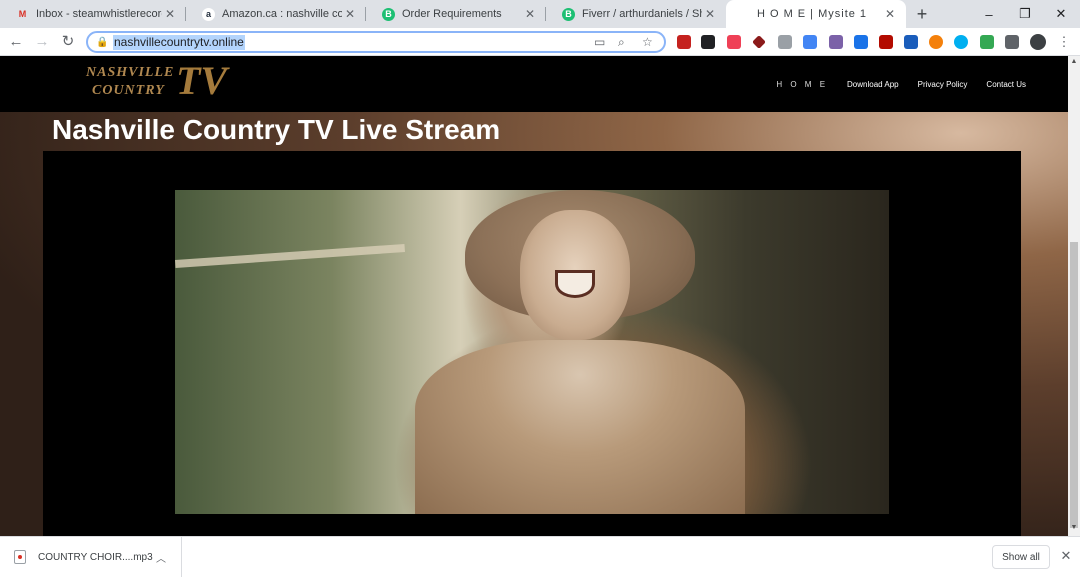 Image resolution: width=1080 pixels, height=577 pixels. Describe the element at coordinates (1074, 61) in the screenshot. I see `scroll-up-arrow-icon: ▲` at that location.